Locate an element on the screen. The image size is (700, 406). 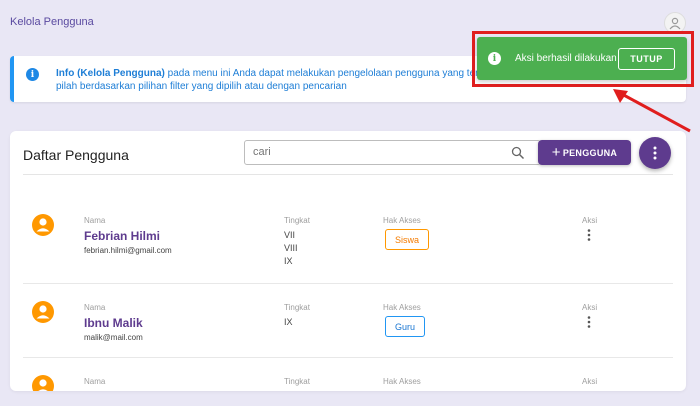
level-item: VIII is located at coordinates (291, 248).